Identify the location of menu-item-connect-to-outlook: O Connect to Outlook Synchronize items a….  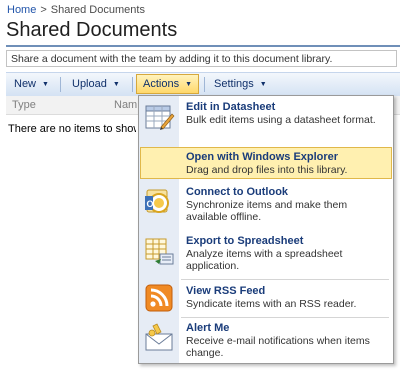
(266, 205).